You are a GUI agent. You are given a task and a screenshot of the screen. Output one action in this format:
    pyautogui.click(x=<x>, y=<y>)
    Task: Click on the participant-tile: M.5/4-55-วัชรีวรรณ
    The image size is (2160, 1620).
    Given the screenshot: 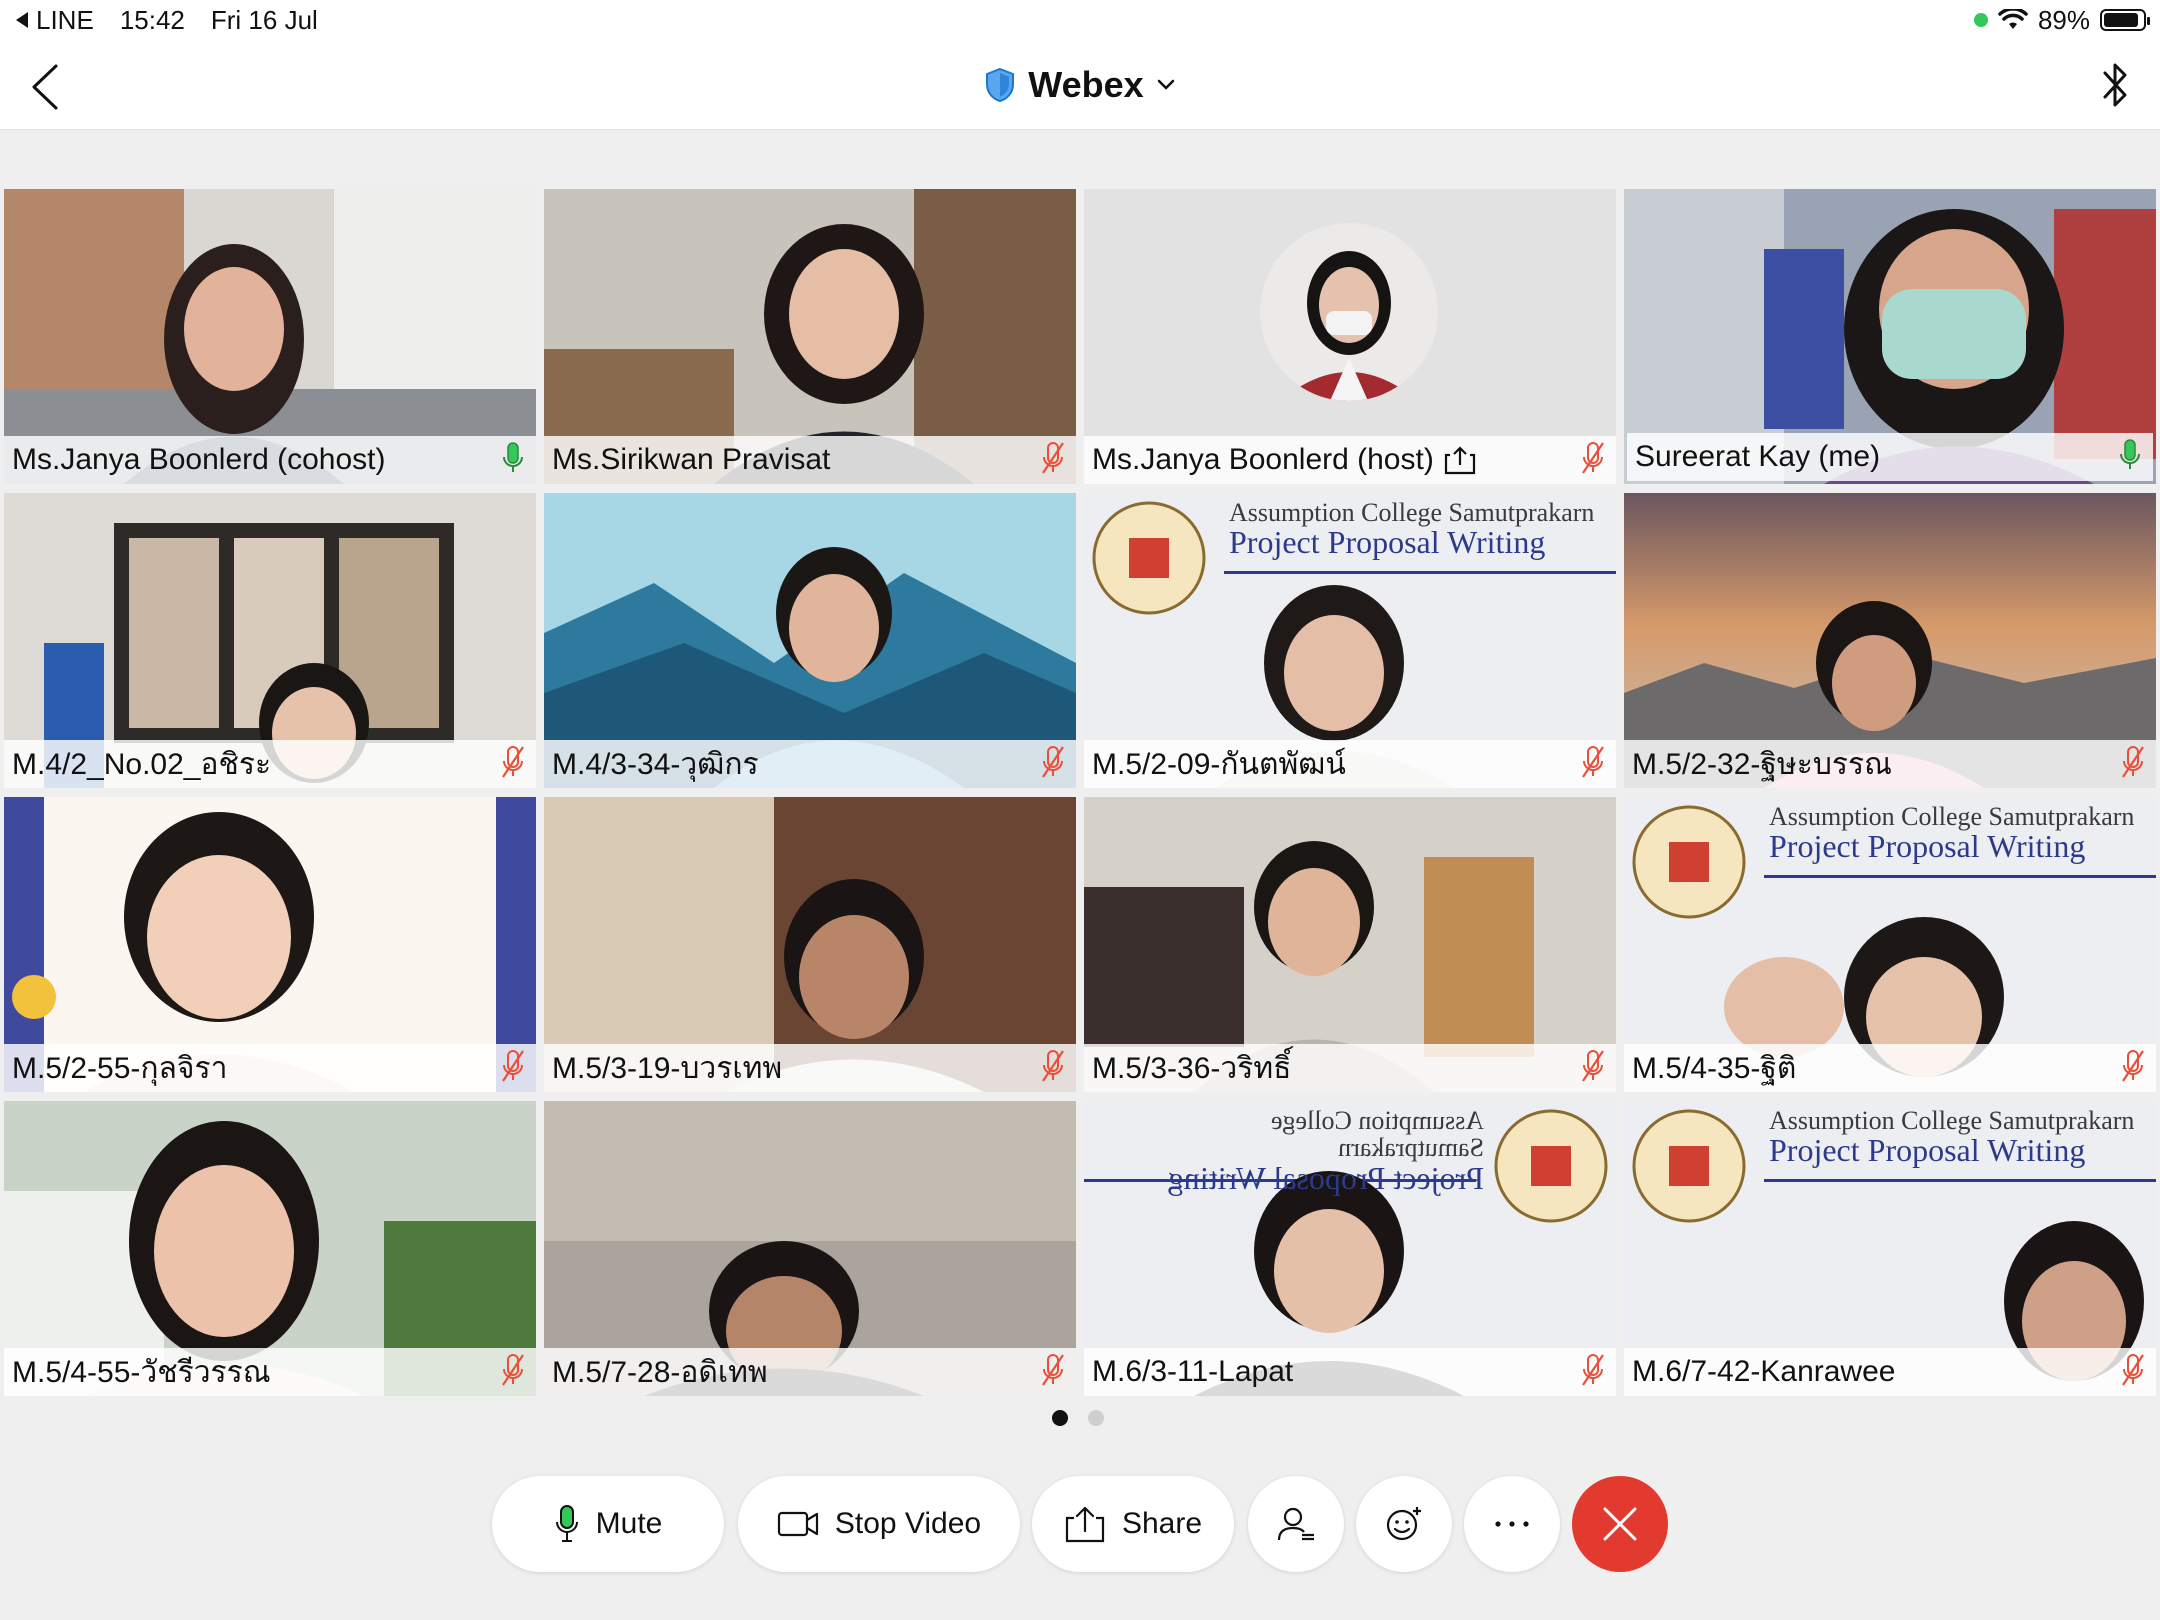 What is the action you would take?
    pyautogui.click(x=270, y=1248)
    